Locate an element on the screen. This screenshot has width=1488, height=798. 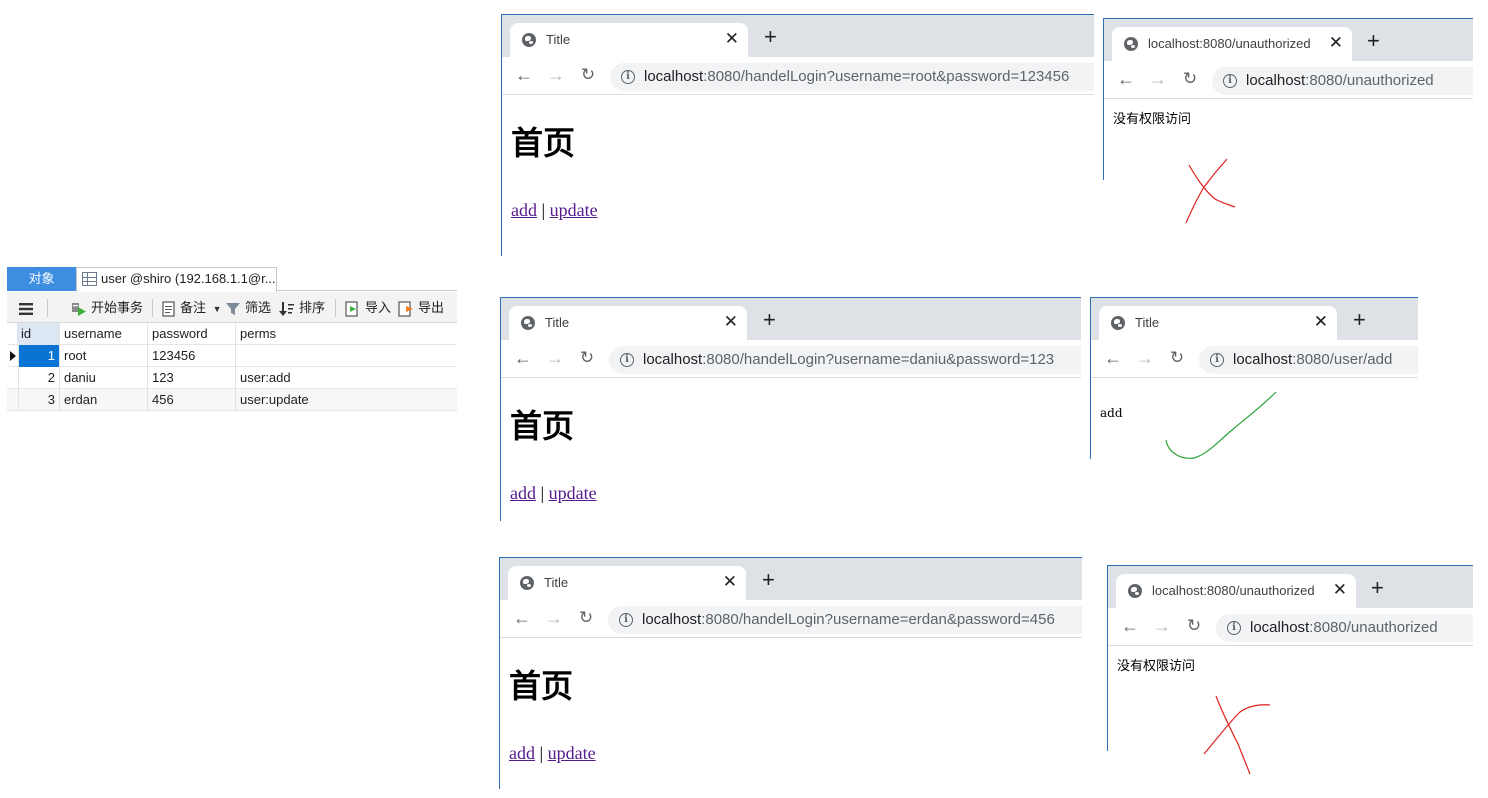
import-button: 导入 is located at coordinates (368, 307).